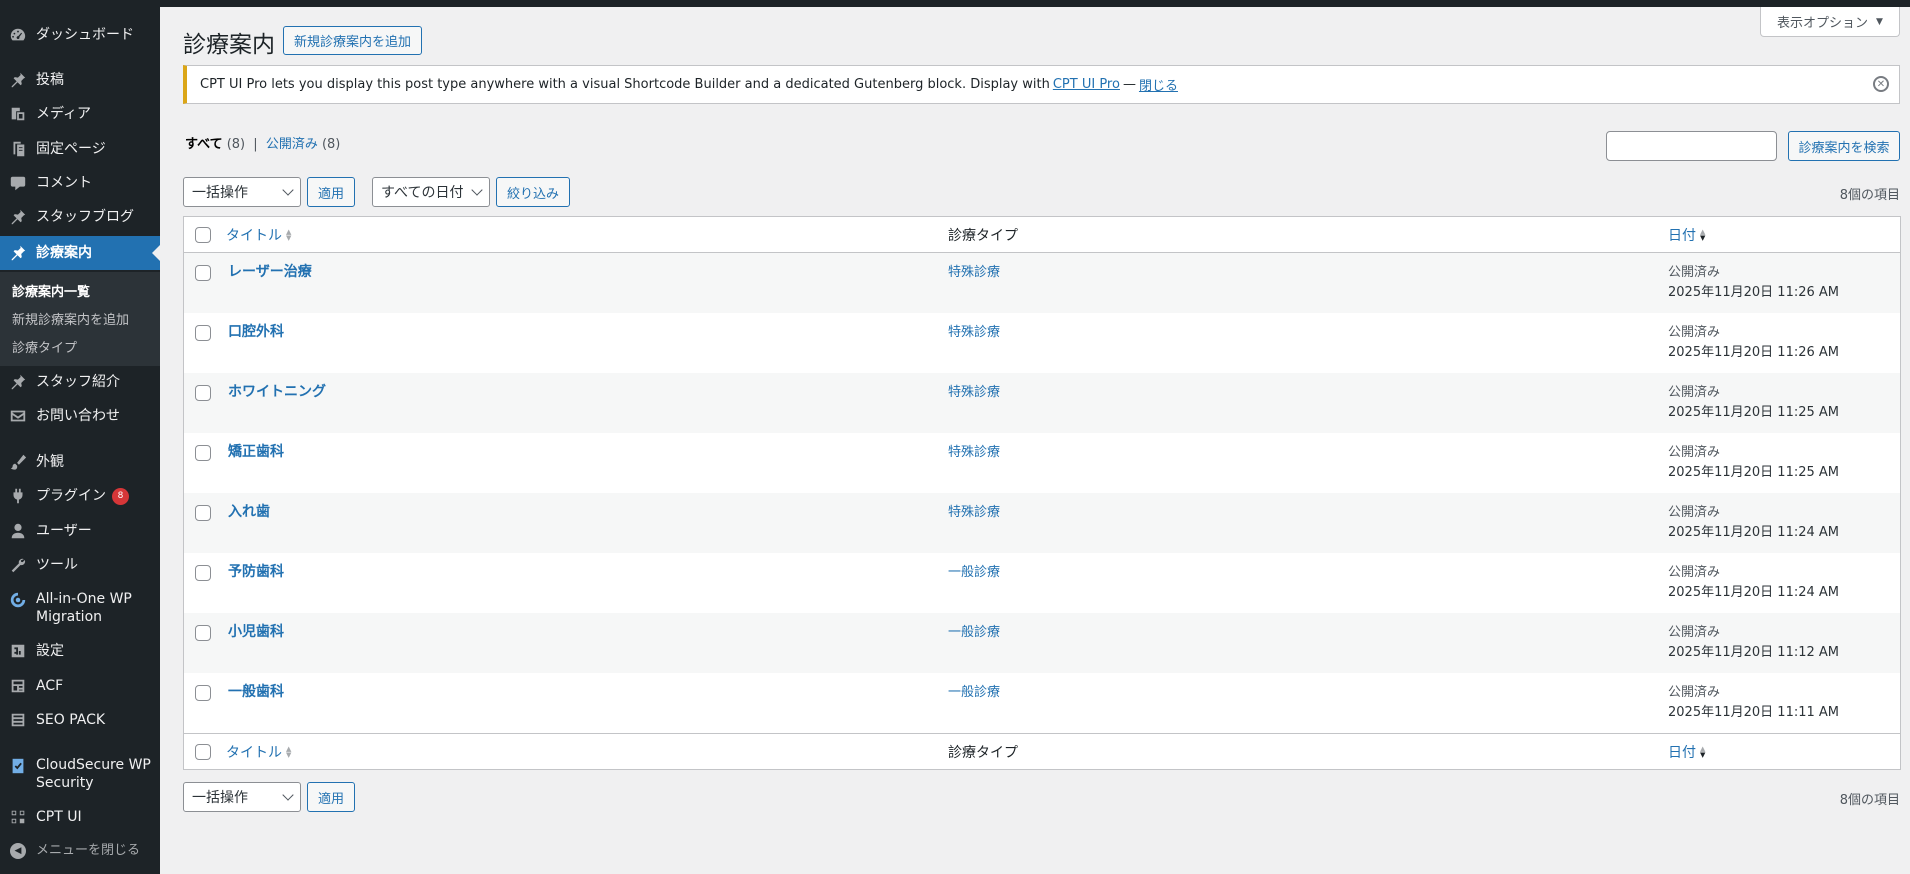 Image resolution: width=1910 pixels, height=874 pixels. I want to click on post-title-link: 口腔外科, so click(256, 331).